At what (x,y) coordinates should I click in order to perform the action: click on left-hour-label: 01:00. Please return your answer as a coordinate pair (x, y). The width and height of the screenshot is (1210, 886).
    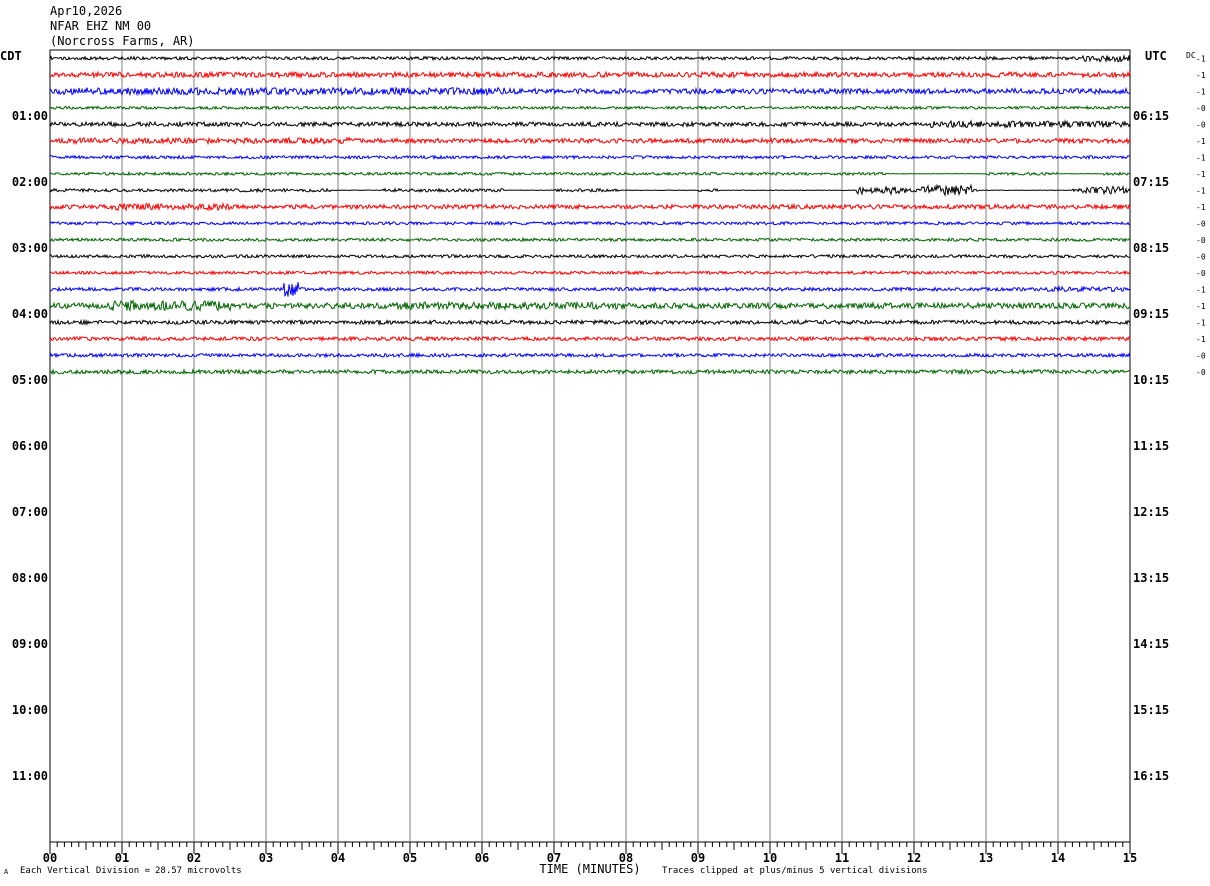
    Looking at the image, I should click on (30, 116).